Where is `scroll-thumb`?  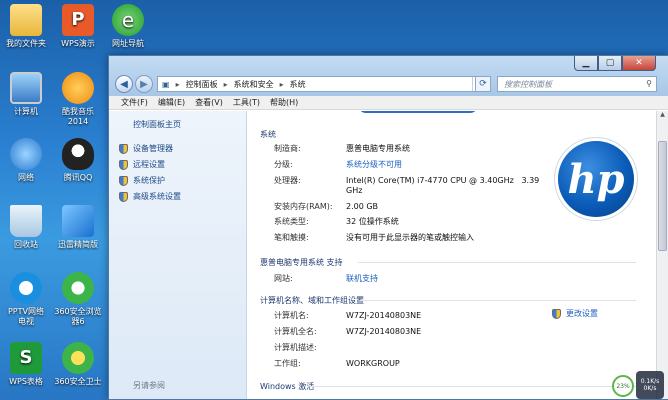
scroll-thumb is located at coordinates (662, 196).